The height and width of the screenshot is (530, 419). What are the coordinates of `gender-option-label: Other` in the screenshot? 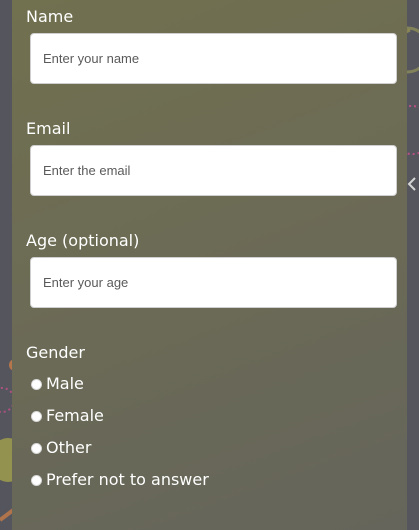 It's located at (69, 447).